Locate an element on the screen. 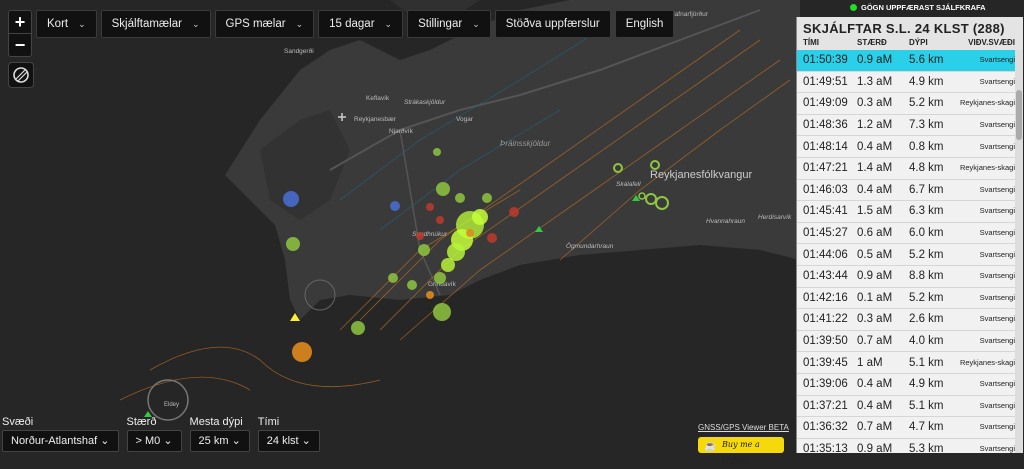 This screenshot has width=1024, height=469. zoom-out-button: − is located at coordinates (20, 44).